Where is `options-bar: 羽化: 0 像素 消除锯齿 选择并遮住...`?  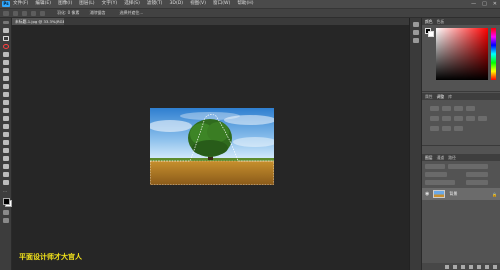 options-bar: 羽化: 0 像素 消除锯齿 选择并遮住... is located at coordinates (250, 13).